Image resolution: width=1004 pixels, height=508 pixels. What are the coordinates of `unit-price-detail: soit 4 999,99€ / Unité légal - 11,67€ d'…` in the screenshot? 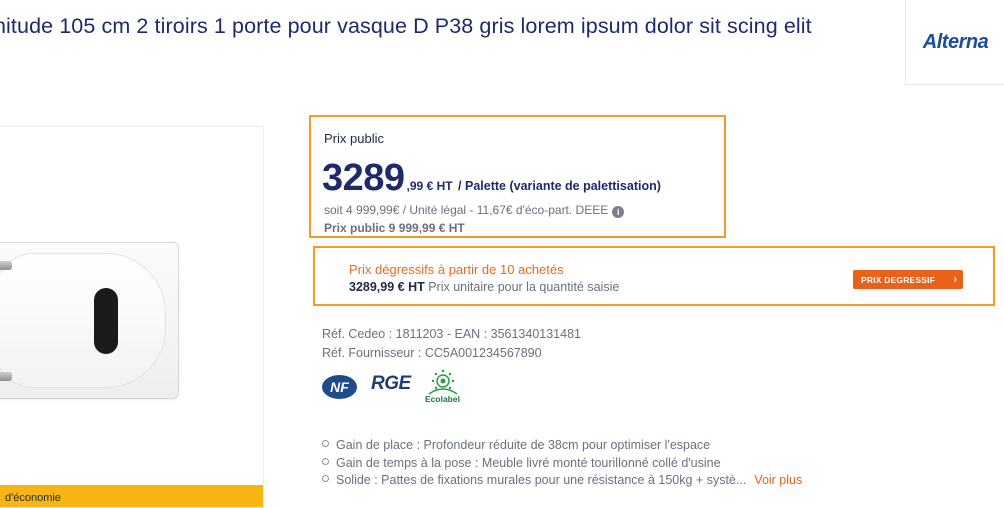 It's located at (474, 210).